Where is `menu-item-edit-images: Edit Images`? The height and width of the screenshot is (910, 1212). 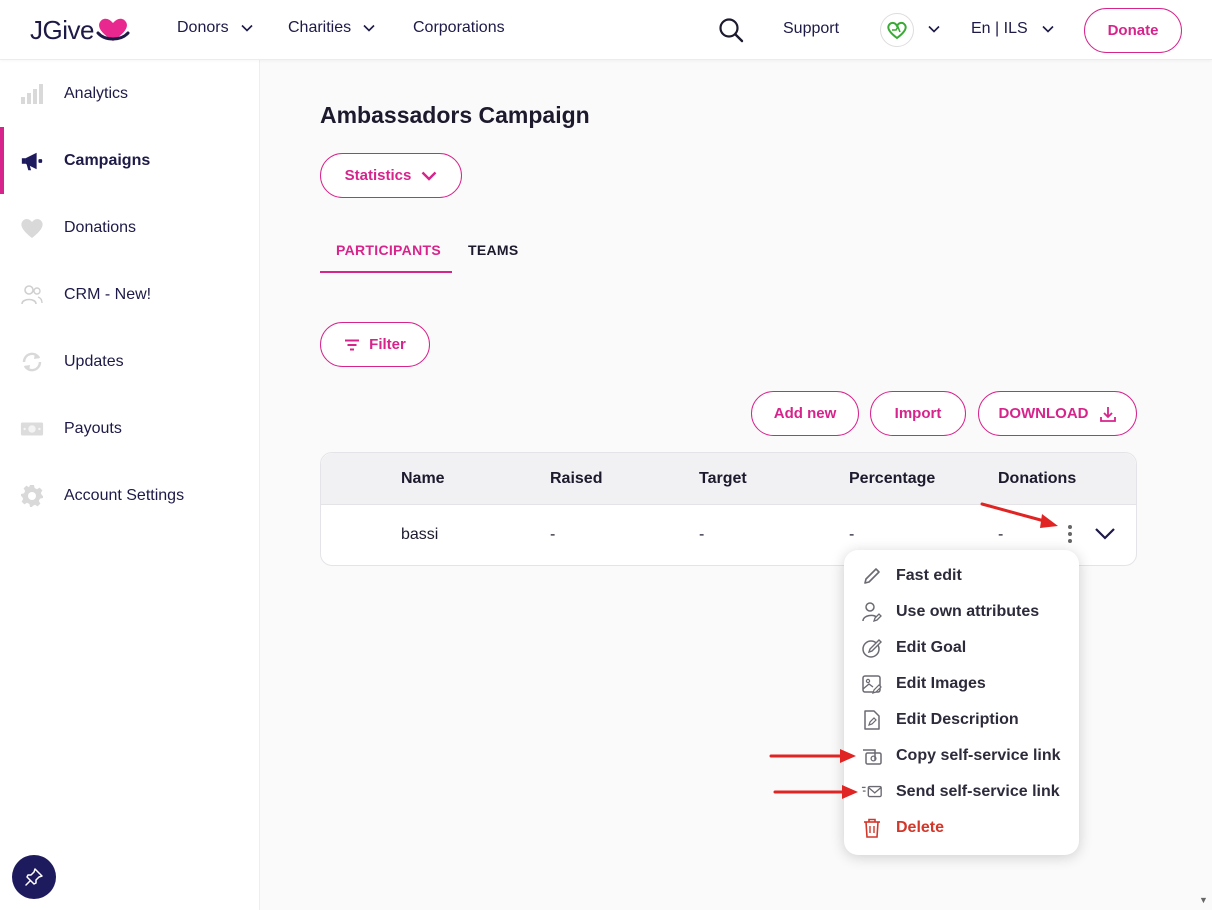 menu-item-edit-images: Edit Images is located at coordinates (961, 684).